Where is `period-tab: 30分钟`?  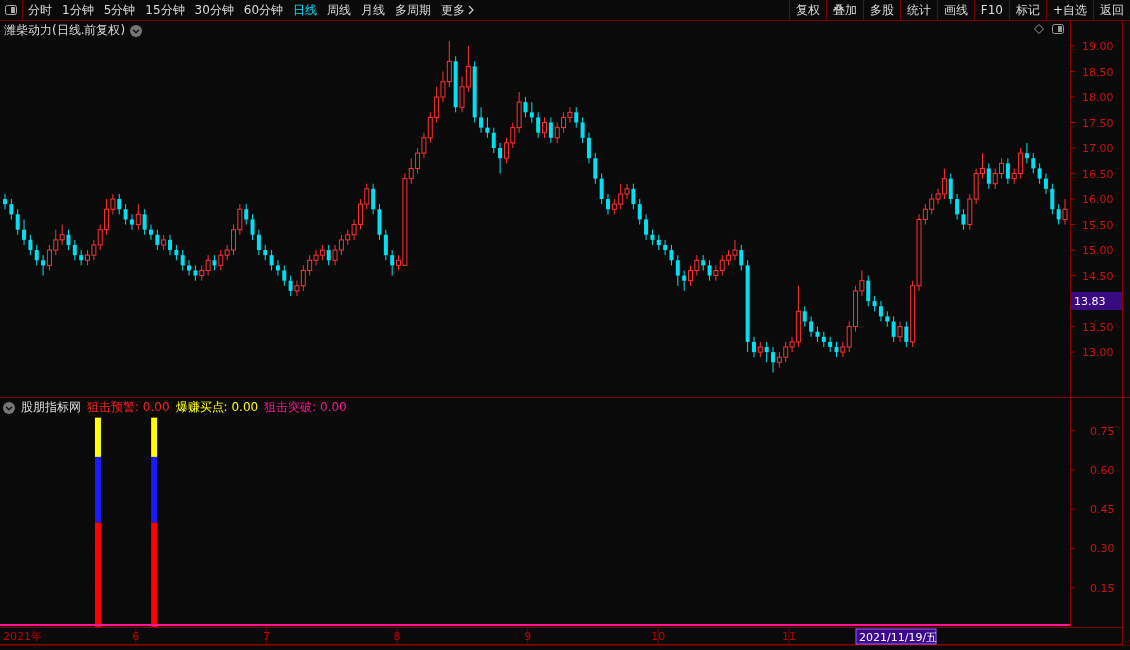
period-tab: 30分钟 is located at coordinates (214, 10).